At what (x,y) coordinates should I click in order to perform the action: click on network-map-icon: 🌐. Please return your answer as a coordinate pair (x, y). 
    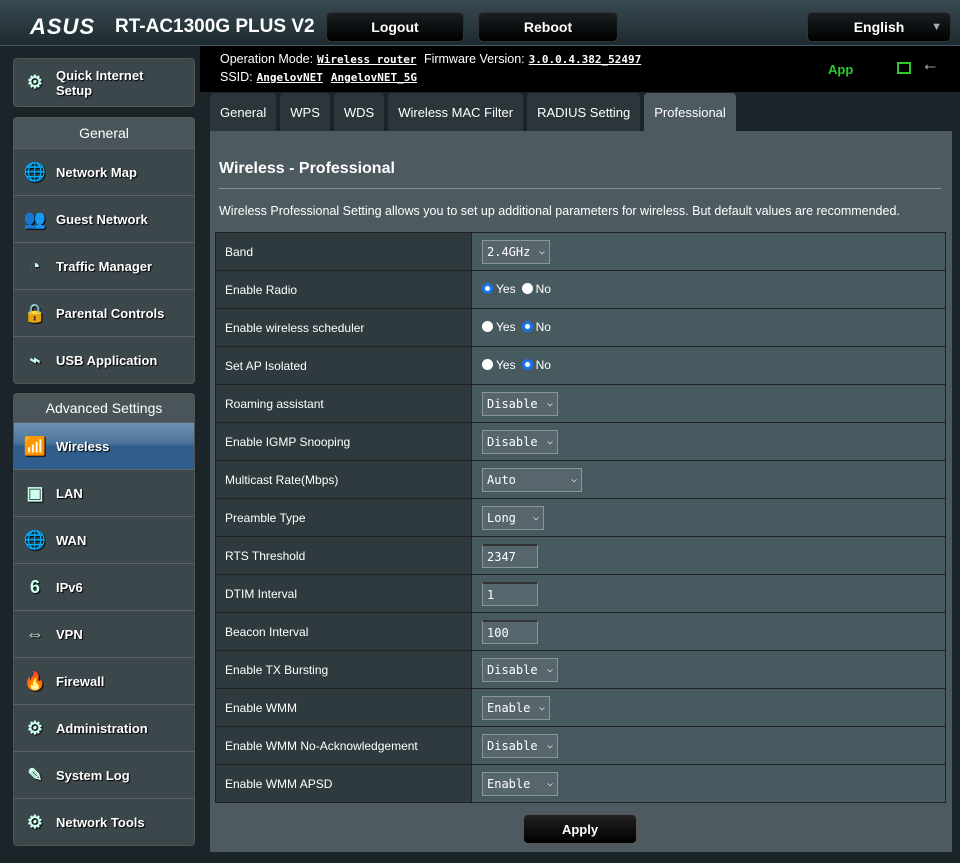
    Looking at the image, I should click on (35, 171).